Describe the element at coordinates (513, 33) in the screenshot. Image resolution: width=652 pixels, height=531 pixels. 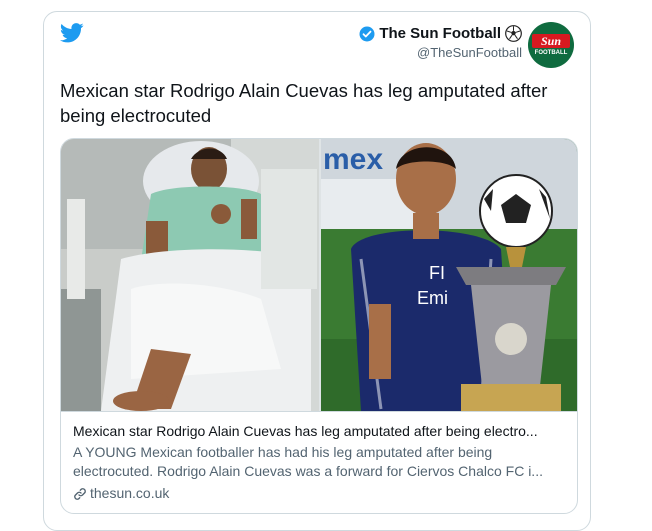
I see `soccer-ball-emoji` at that location.